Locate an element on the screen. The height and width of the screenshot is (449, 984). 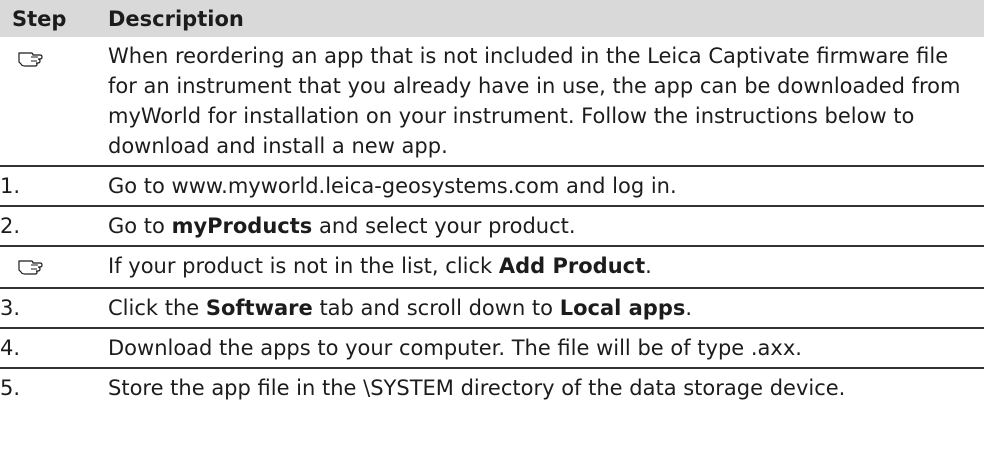
table-header-row: Step Description is located at coordinates (492, 18).